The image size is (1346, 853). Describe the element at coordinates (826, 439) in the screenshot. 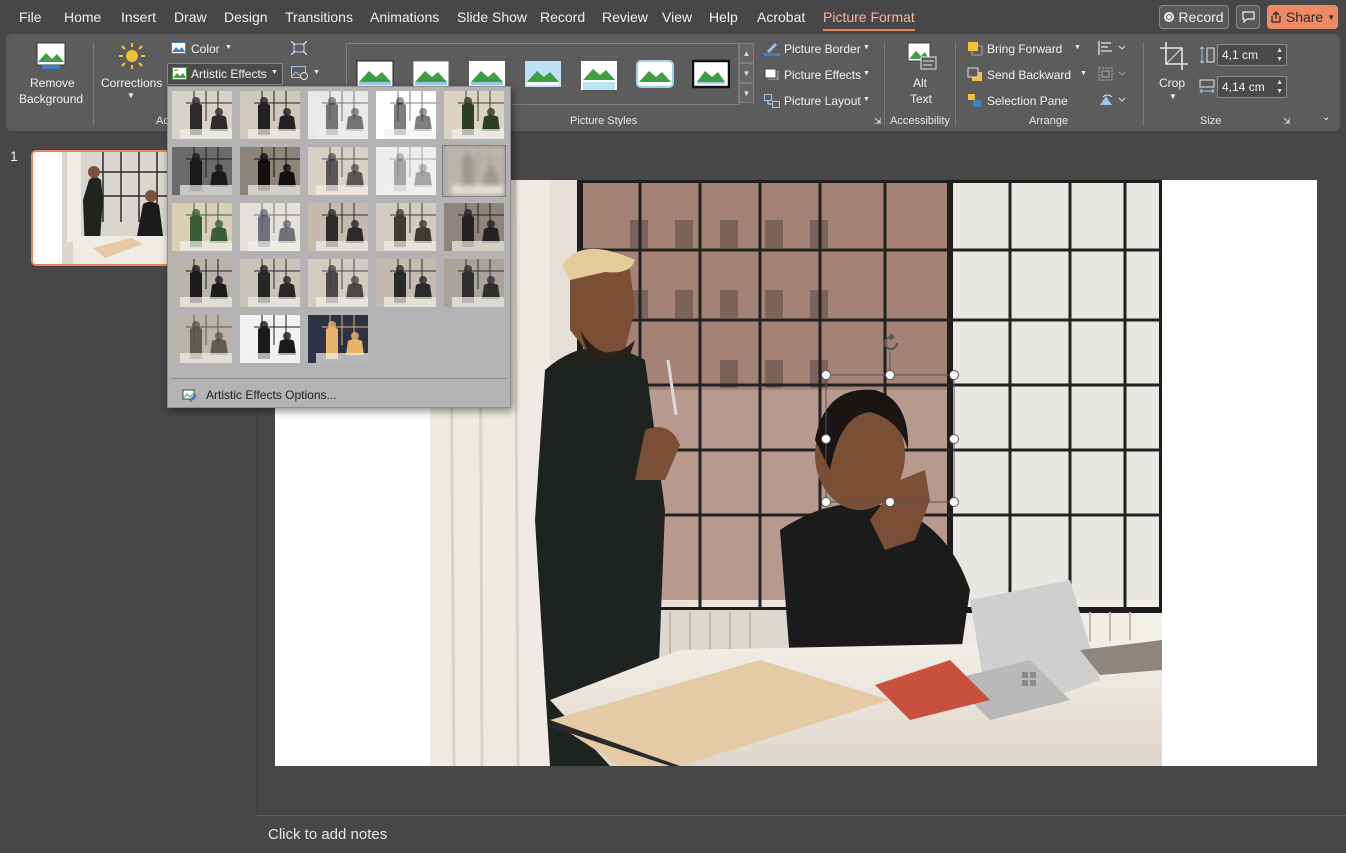

I see `resize-handle-left` at that location.